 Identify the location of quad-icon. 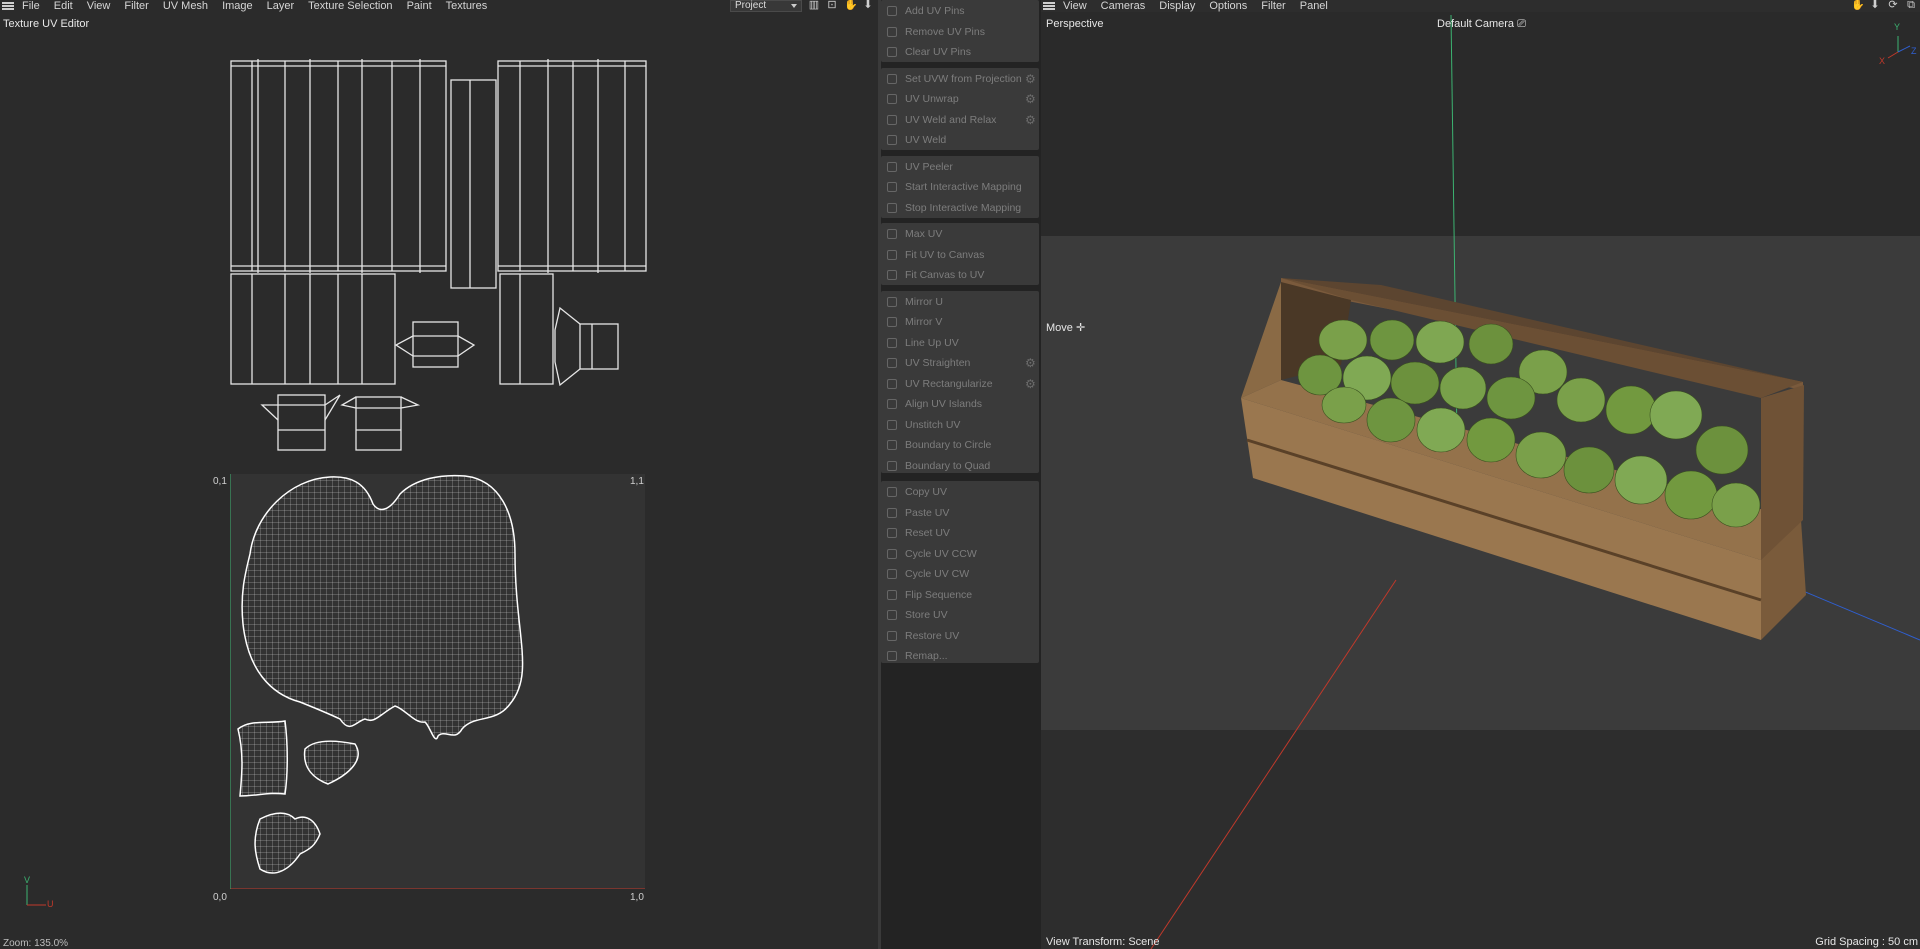
(892, 465).